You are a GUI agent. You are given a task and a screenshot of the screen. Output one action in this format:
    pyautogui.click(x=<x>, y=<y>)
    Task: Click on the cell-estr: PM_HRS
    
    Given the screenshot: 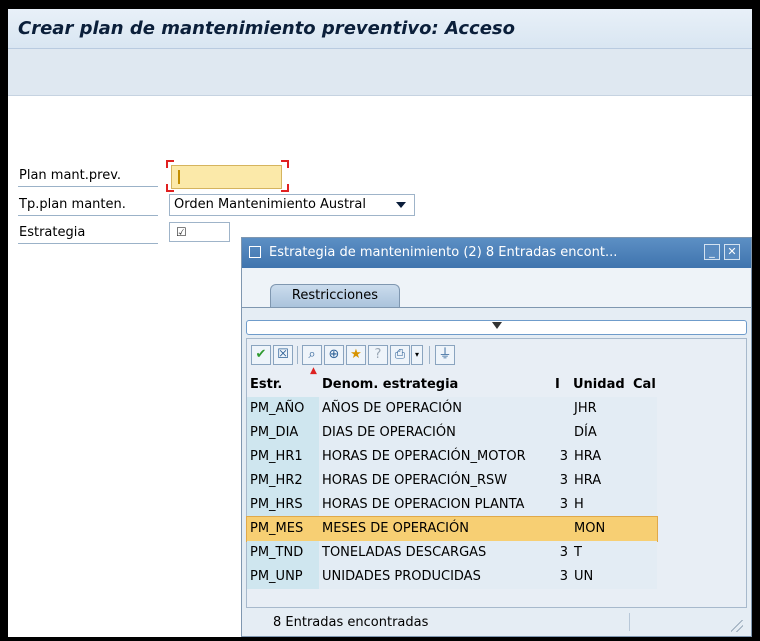 What is the action you would take?
    pyautogui.click(x=283, y=505)
    